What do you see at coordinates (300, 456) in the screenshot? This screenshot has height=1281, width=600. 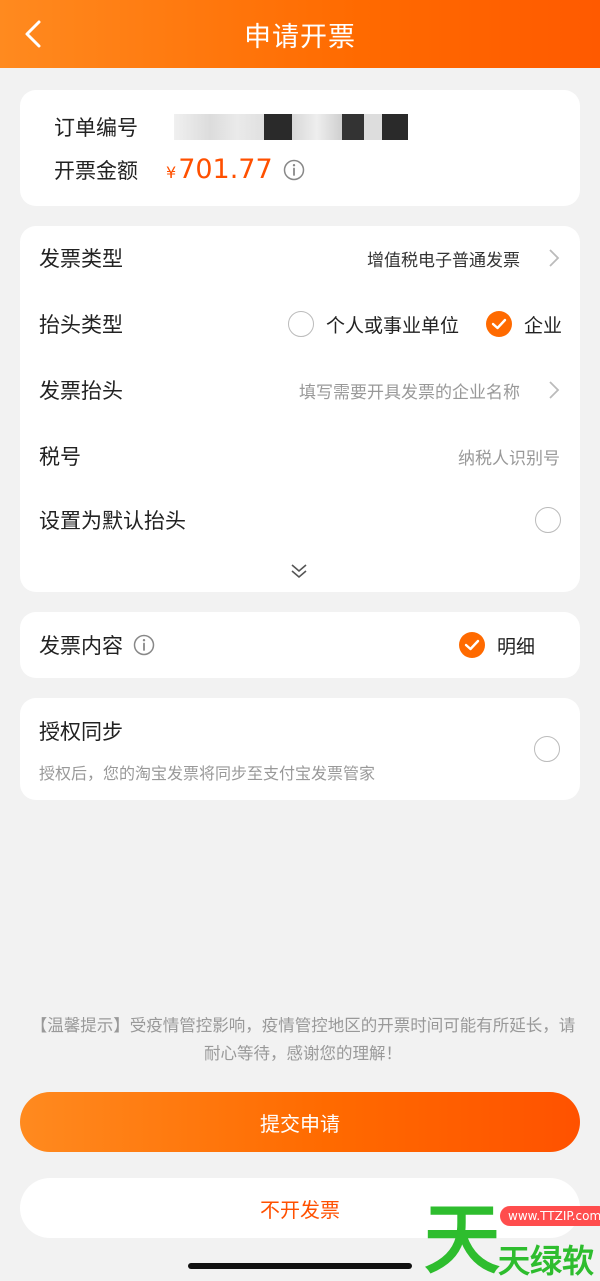 I see `tax-id-row: 税号 纳税人识别号` at bounding box center [300, 456].